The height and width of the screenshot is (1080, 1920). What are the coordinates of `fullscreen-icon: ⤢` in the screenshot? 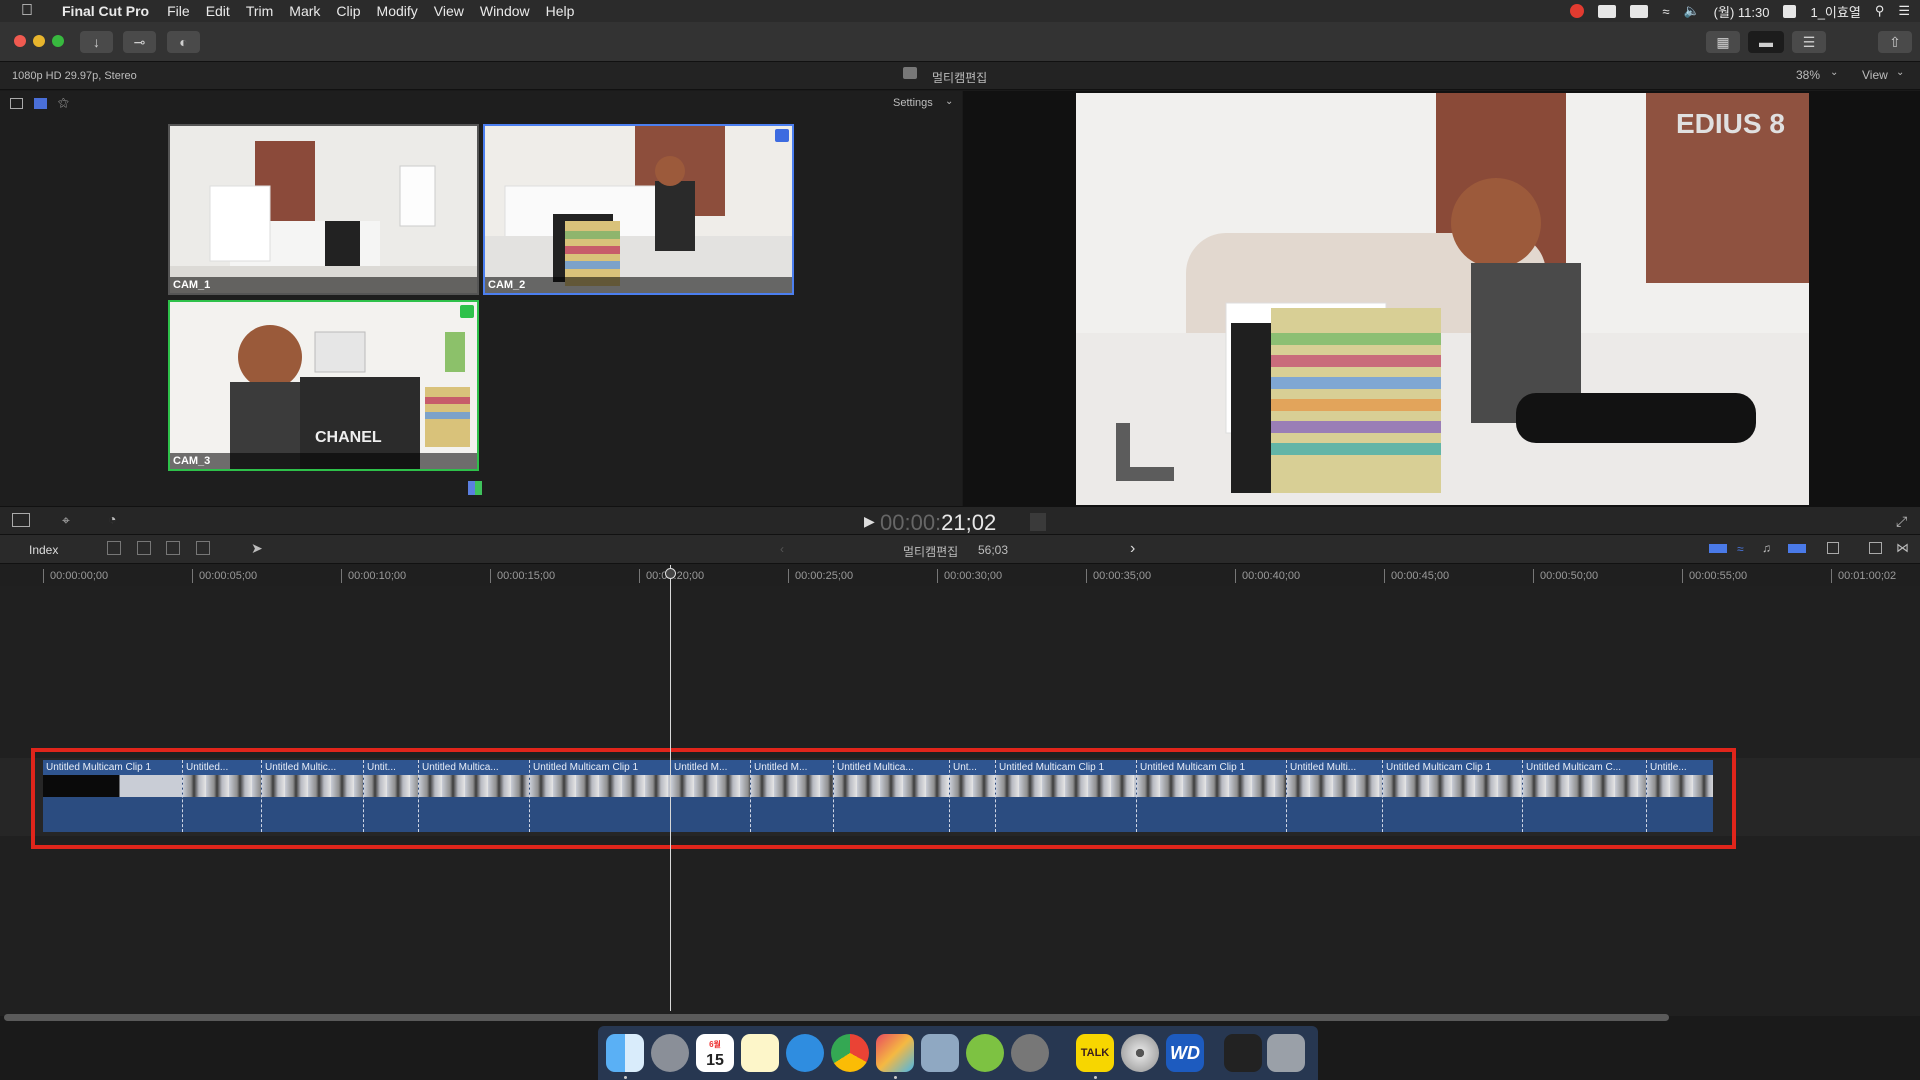 It's located at (1901, 521).